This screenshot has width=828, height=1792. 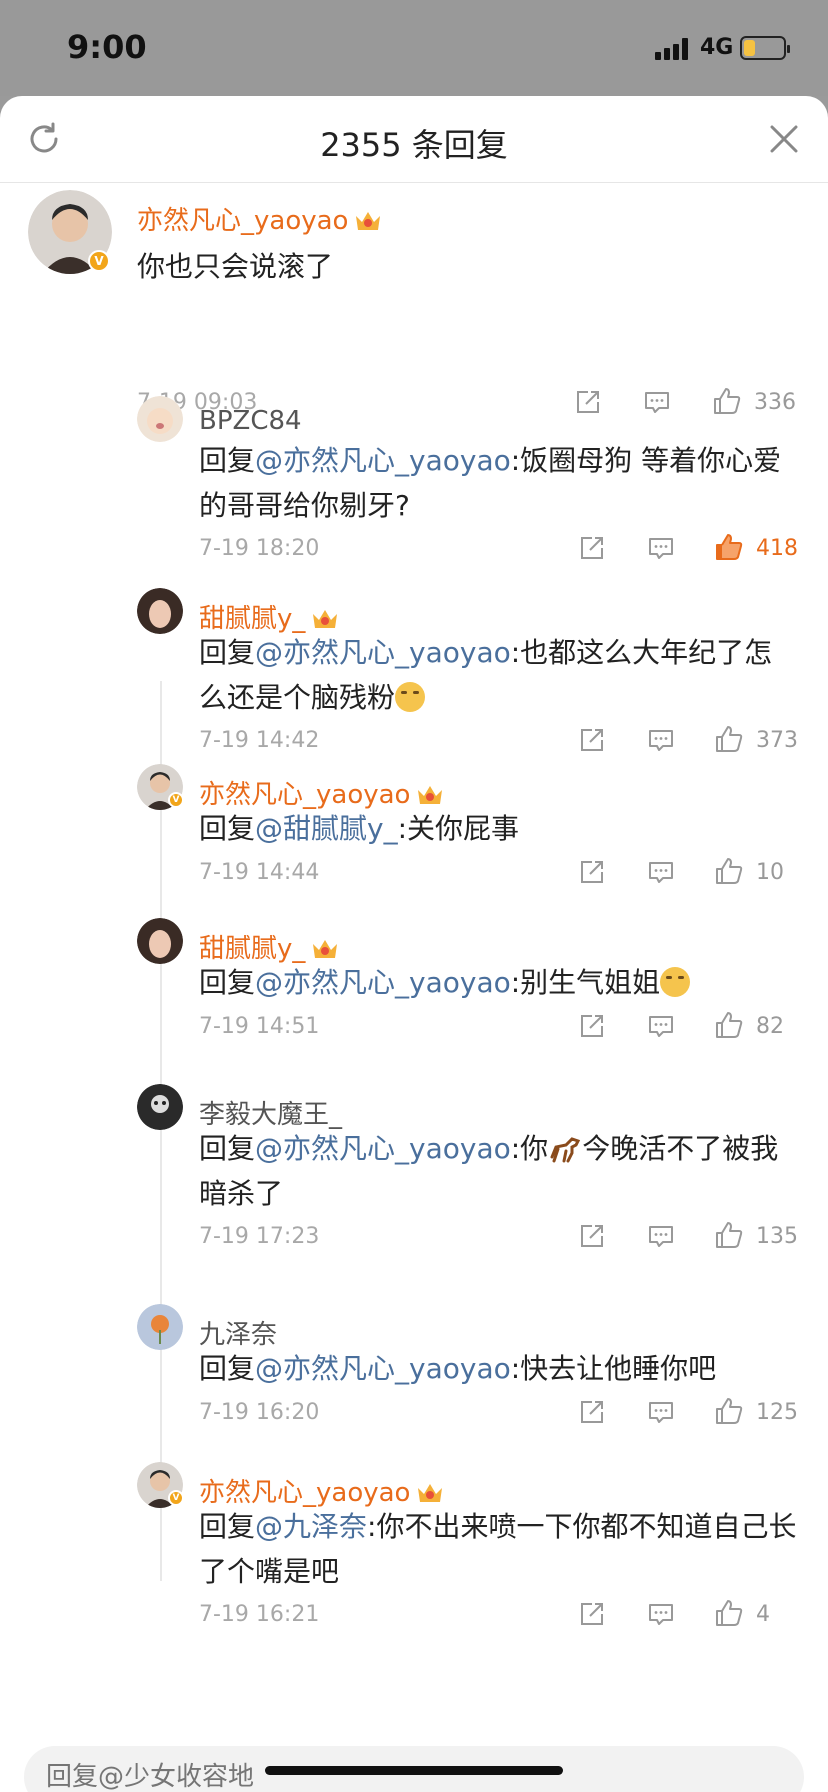 What do you see at coordinates (486, 675) in the screenshot?
I see `reply-text: 回复@亦然凡心_yaoyao:也都这么大年纪了怎么还是个脑残粉` at bounding box center [486, 675].